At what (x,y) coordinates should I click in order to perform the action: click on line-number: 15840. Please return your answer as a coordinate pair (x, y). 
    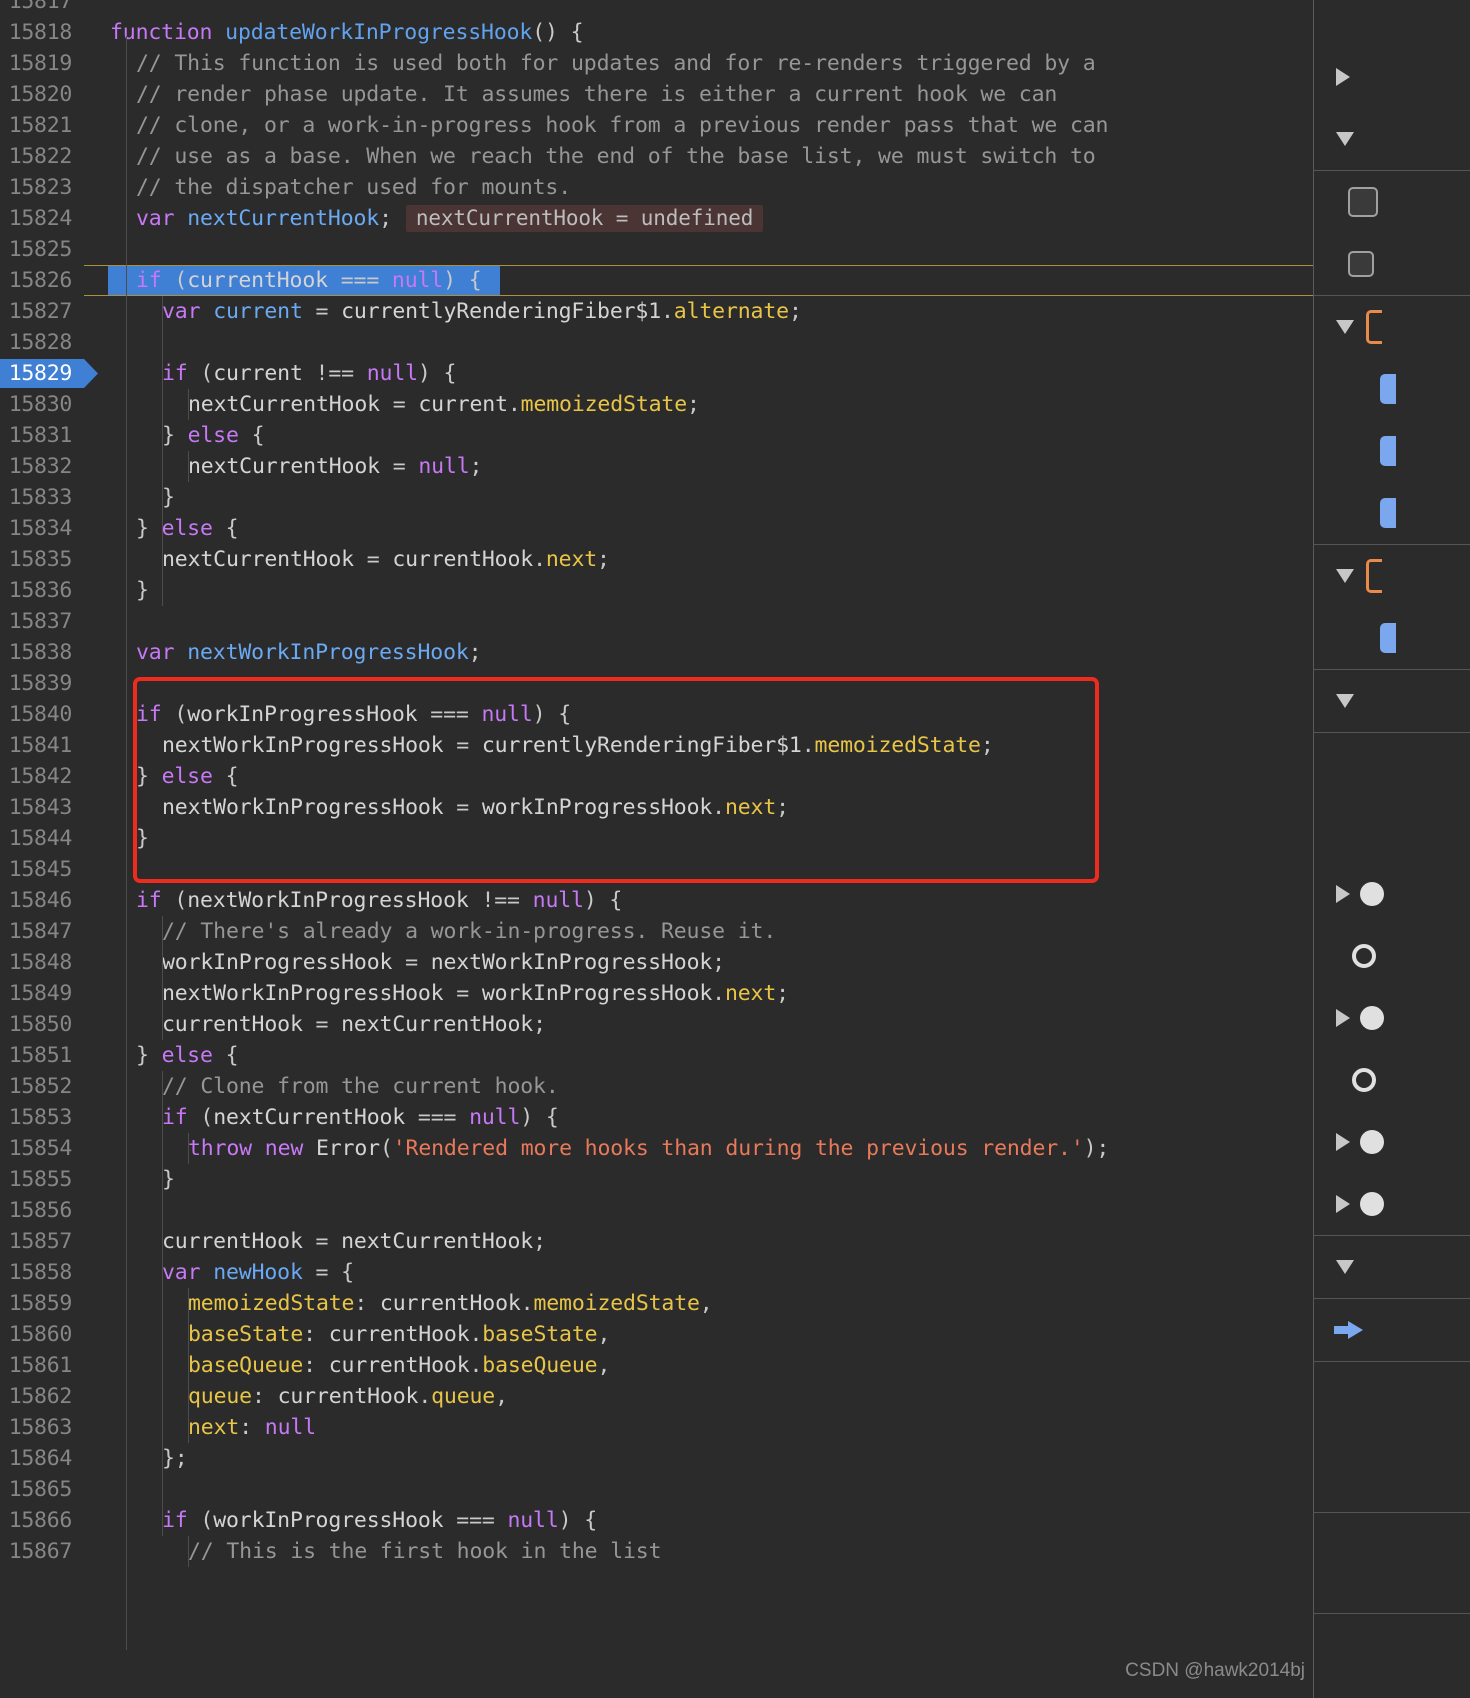
    Looking at the image, I should click on (42, 714).